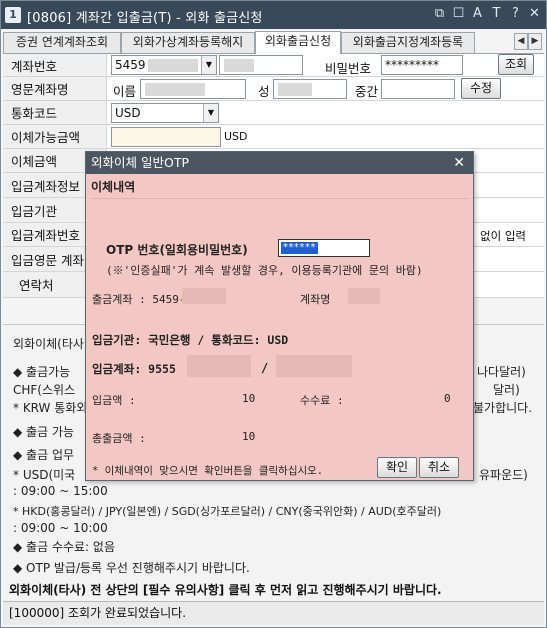 The image size is (547, 628). What do you see at coordinates (418, 89) in the screenshot?
I see `middle-name-field` at bounding box center [418, 89].